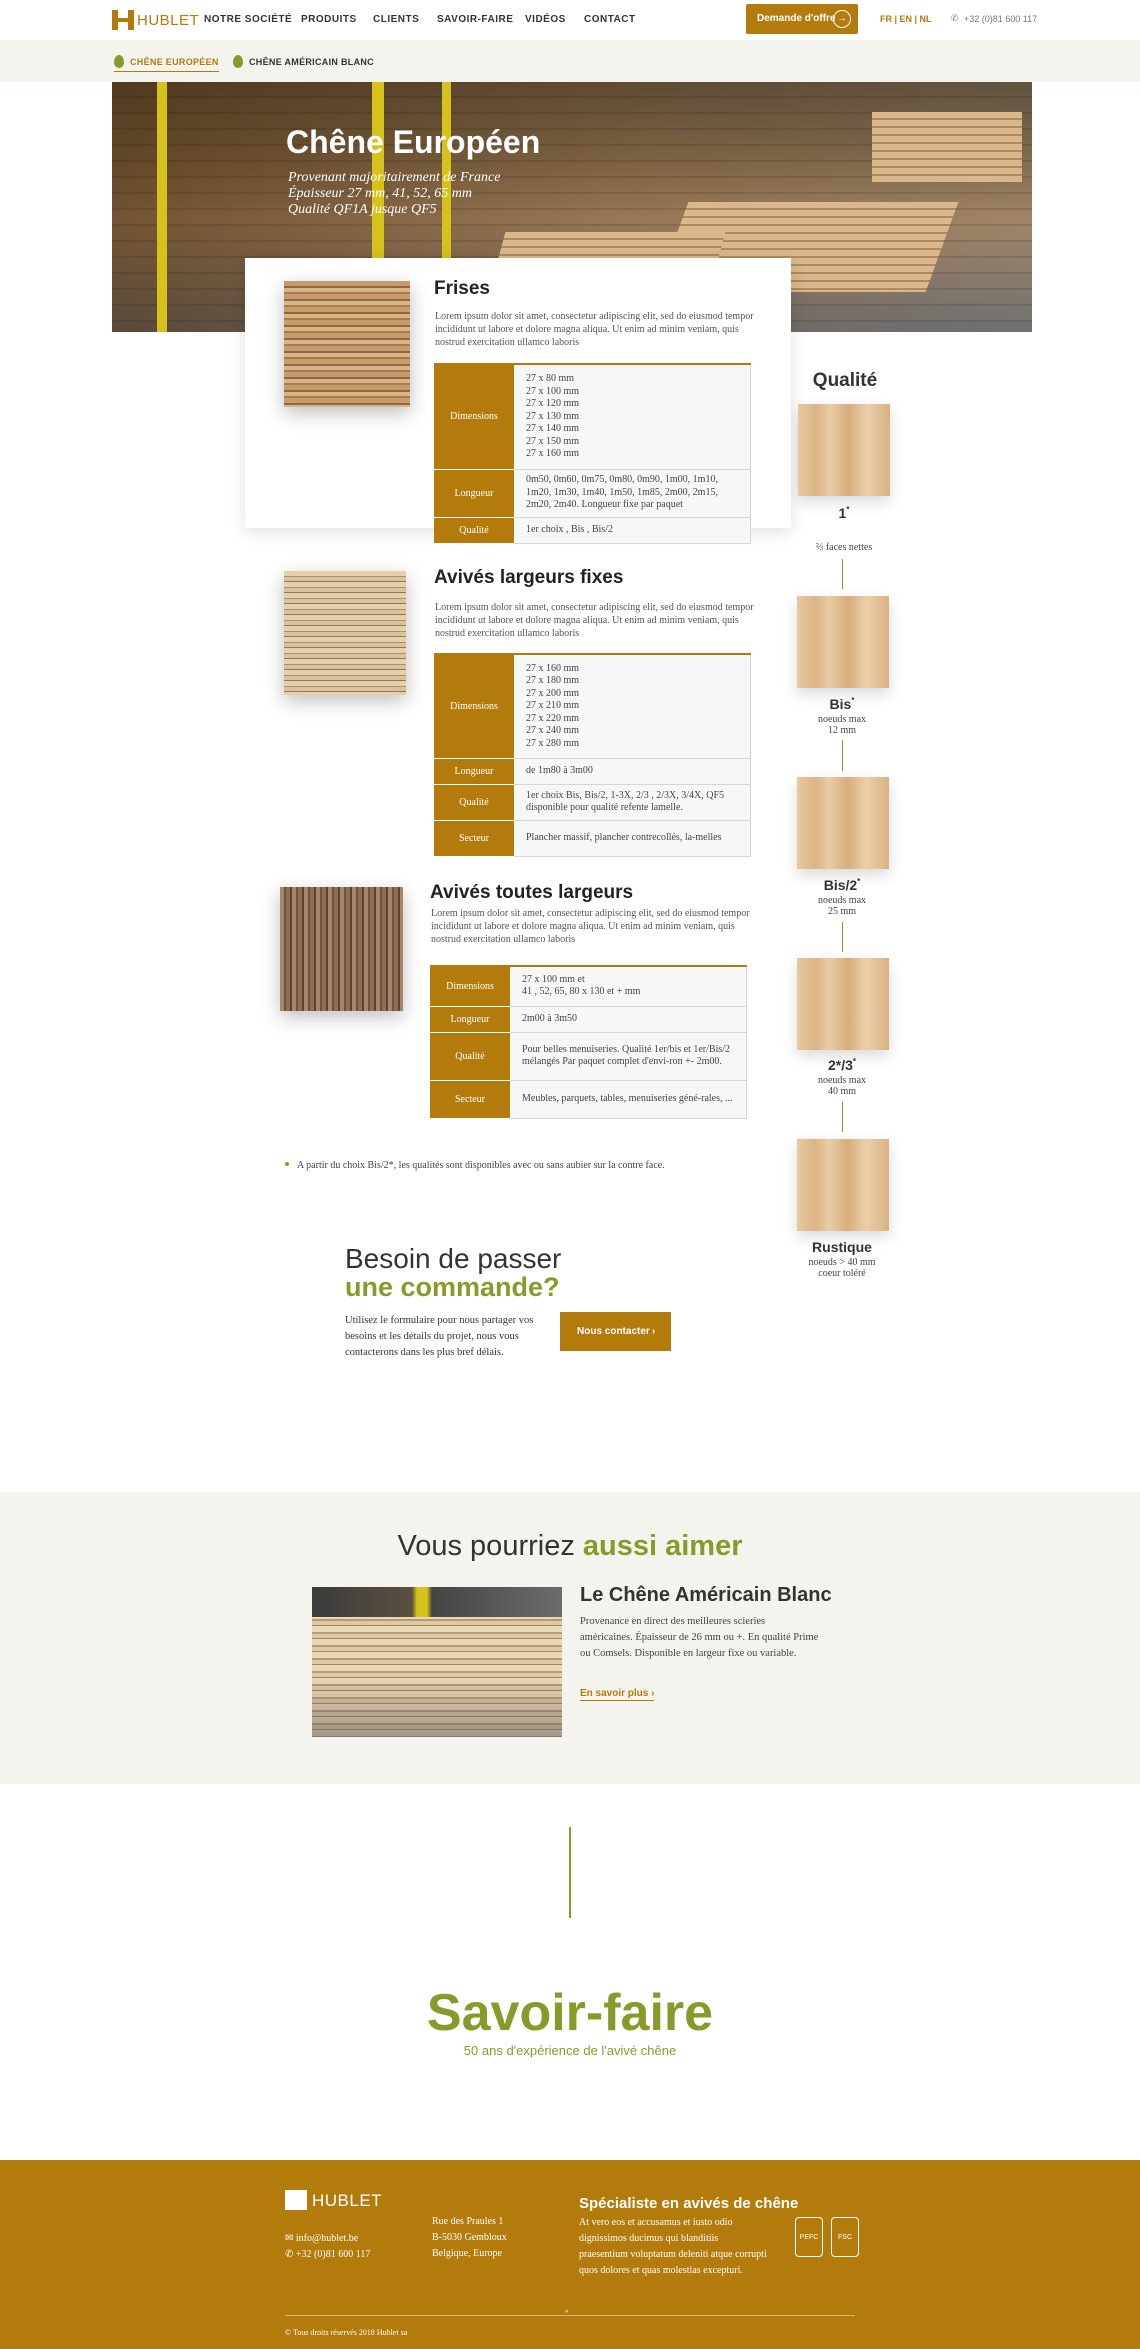 This screenshot has height=2349, width=1140. What do you see at coordinates (802, 19) in the screenshot?
I see `quote-request-button: Demande d'offre →` at bounding box center [802, 19].